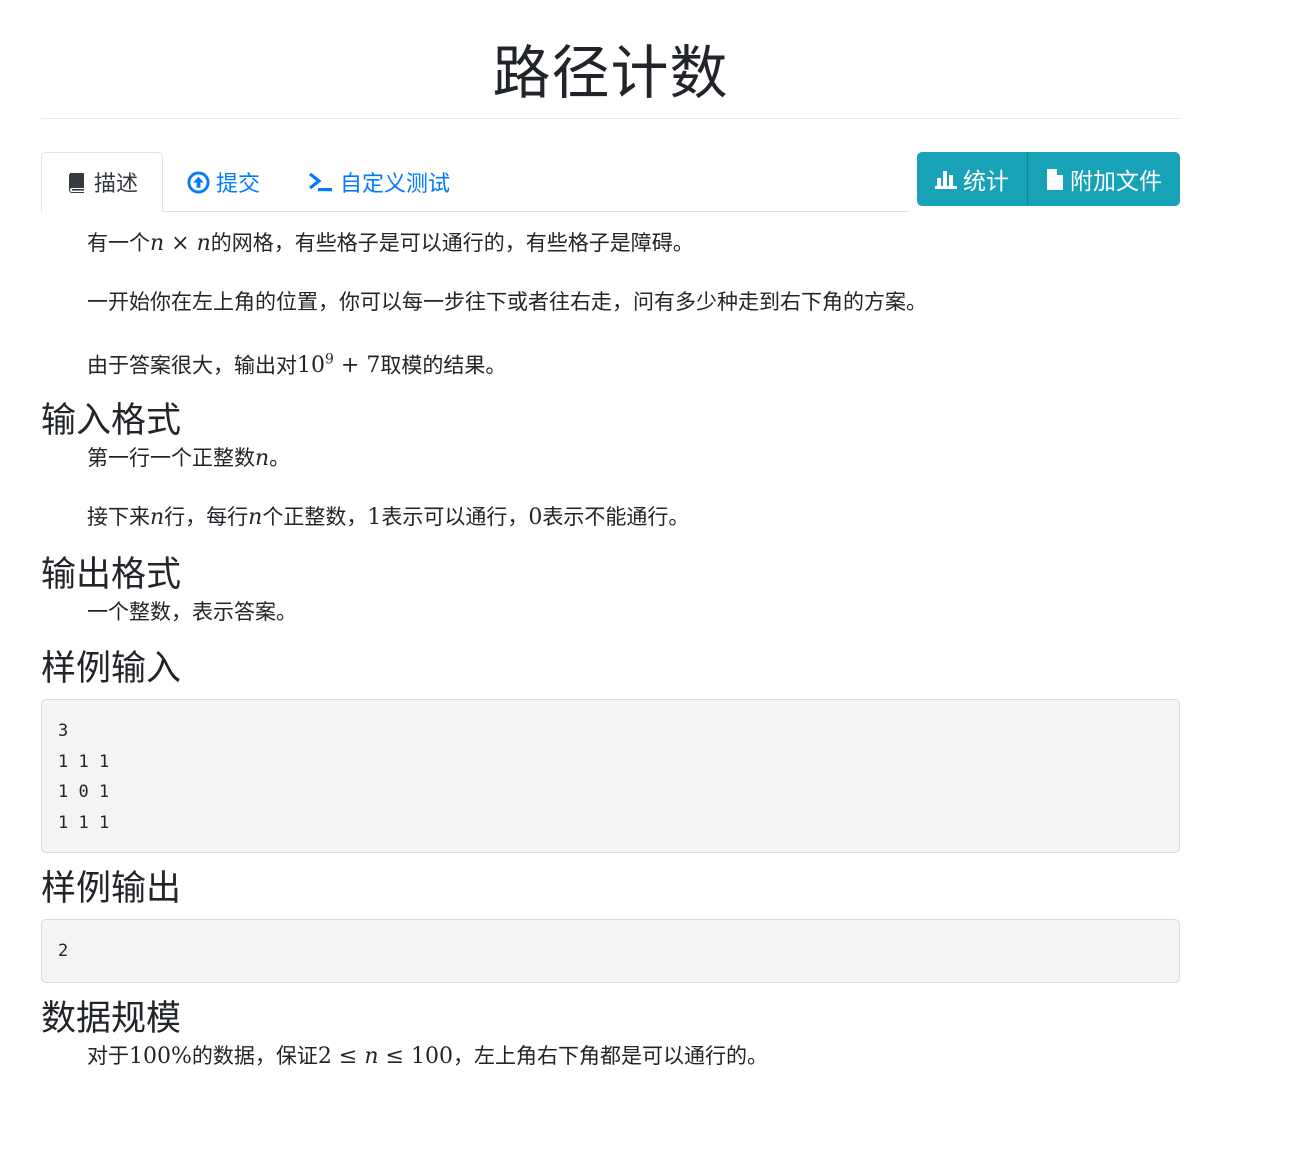 The height and width of the screenshot is (1154, 1294). Describe the element at coordinates (339, 365) in the screenshot. I see `math-modulus: 109 + 7` at that location.